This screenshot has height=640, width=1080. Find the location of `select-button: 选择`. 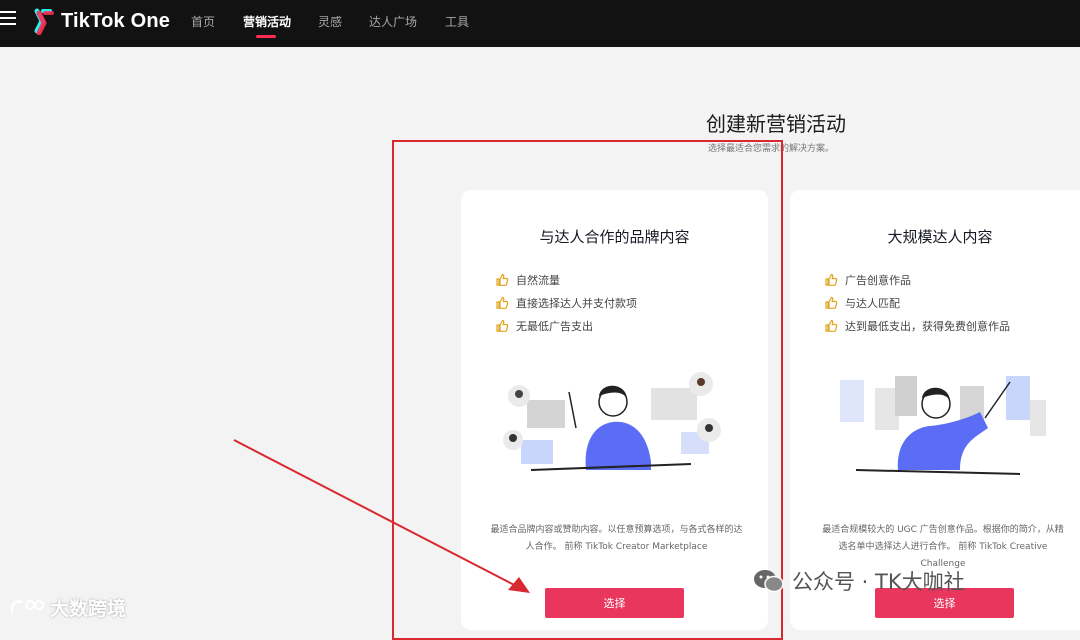

select-button: 选择 is located at coordinates (614, 603).